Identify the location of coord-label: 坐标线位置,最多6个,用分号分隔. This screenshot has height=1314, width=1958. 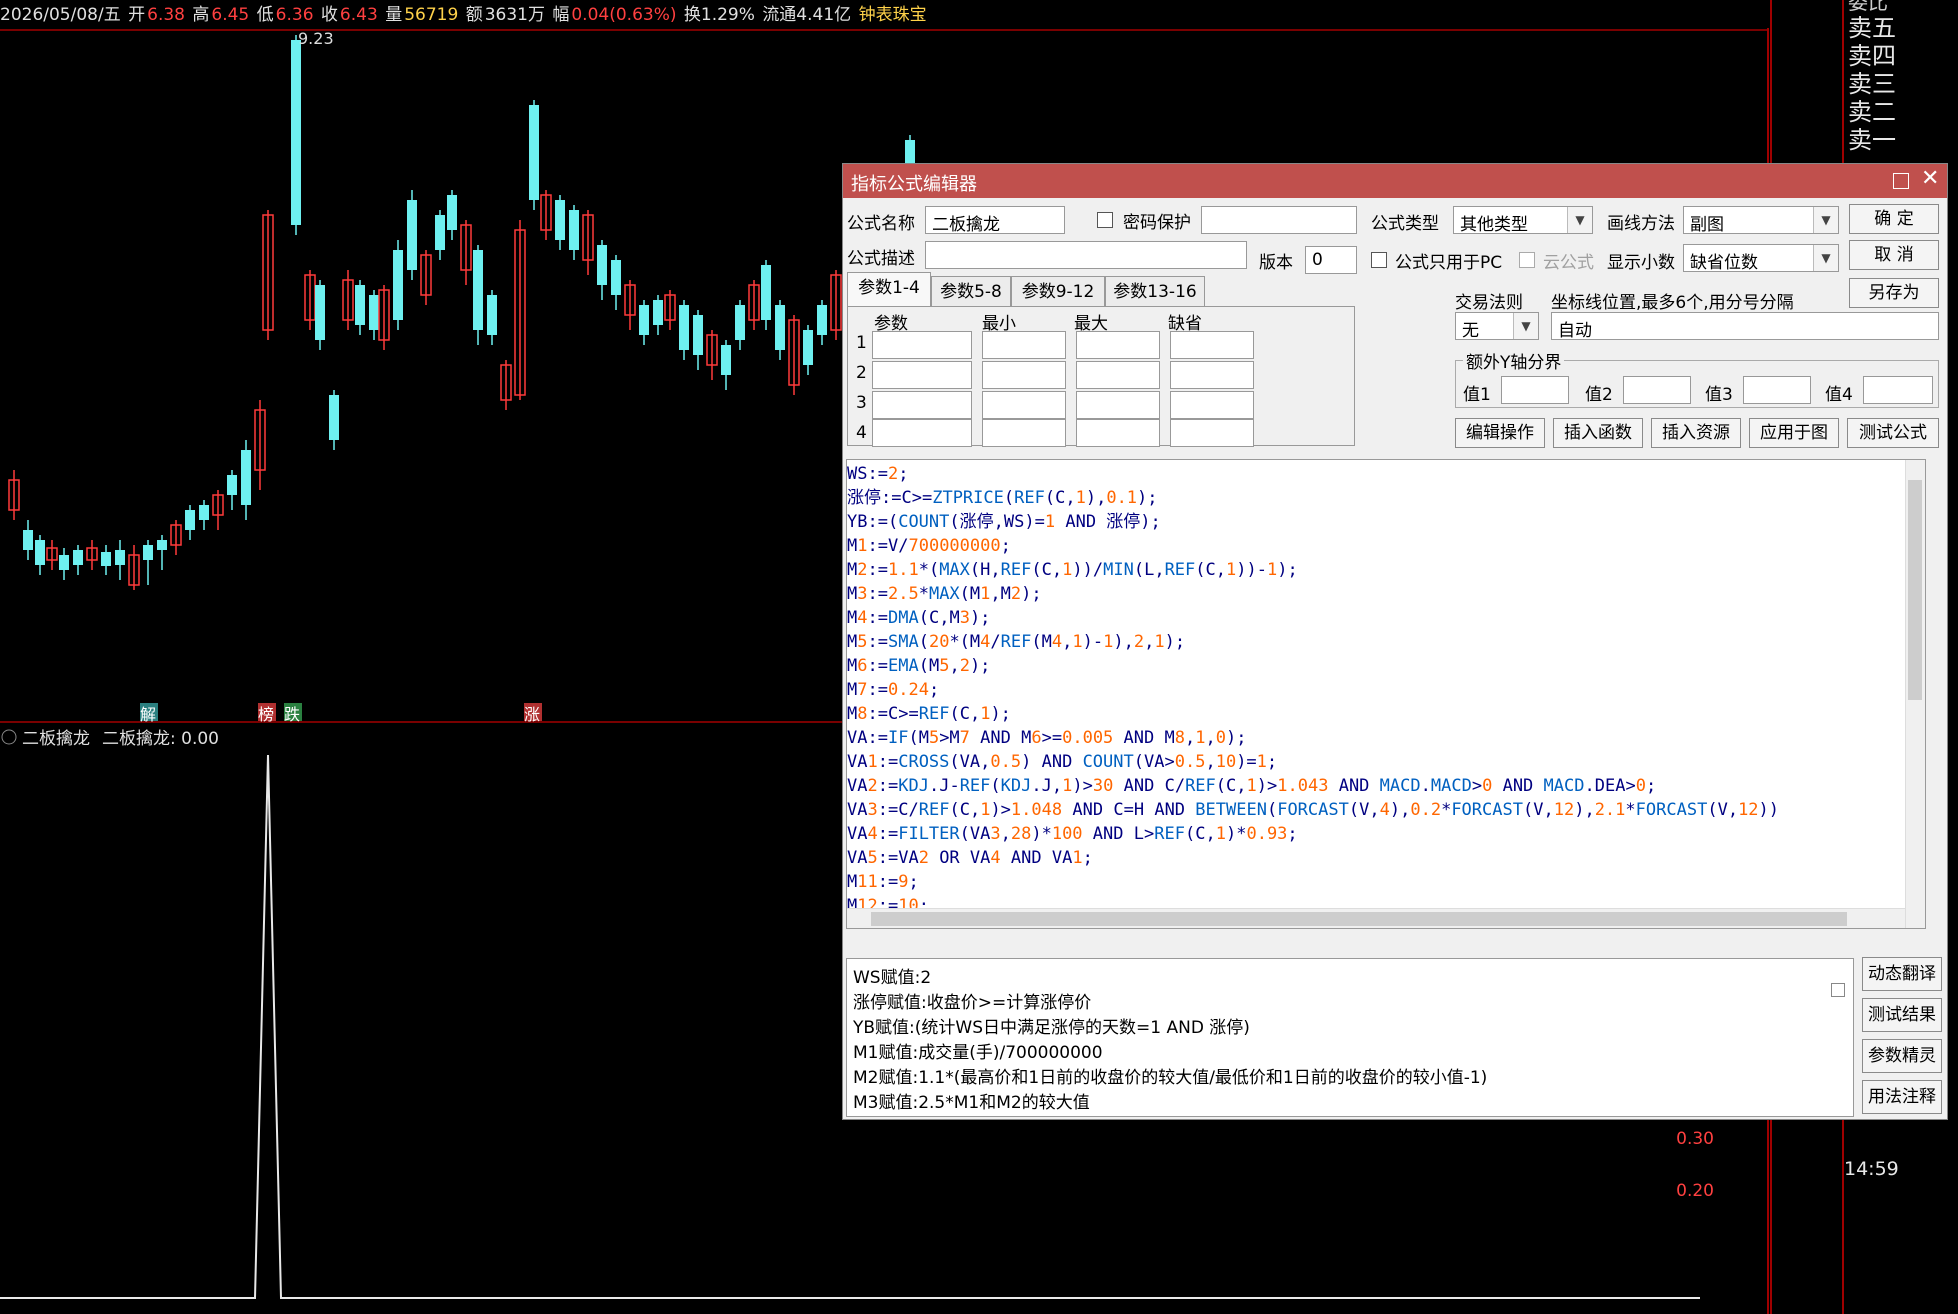
(1672, 303).